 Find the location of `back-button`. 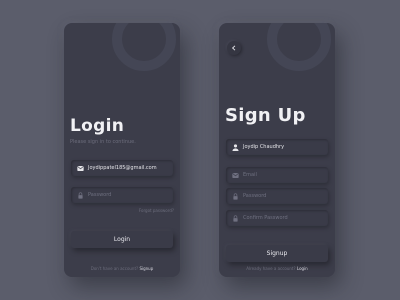

back-button is located at coordinates (234, 48).